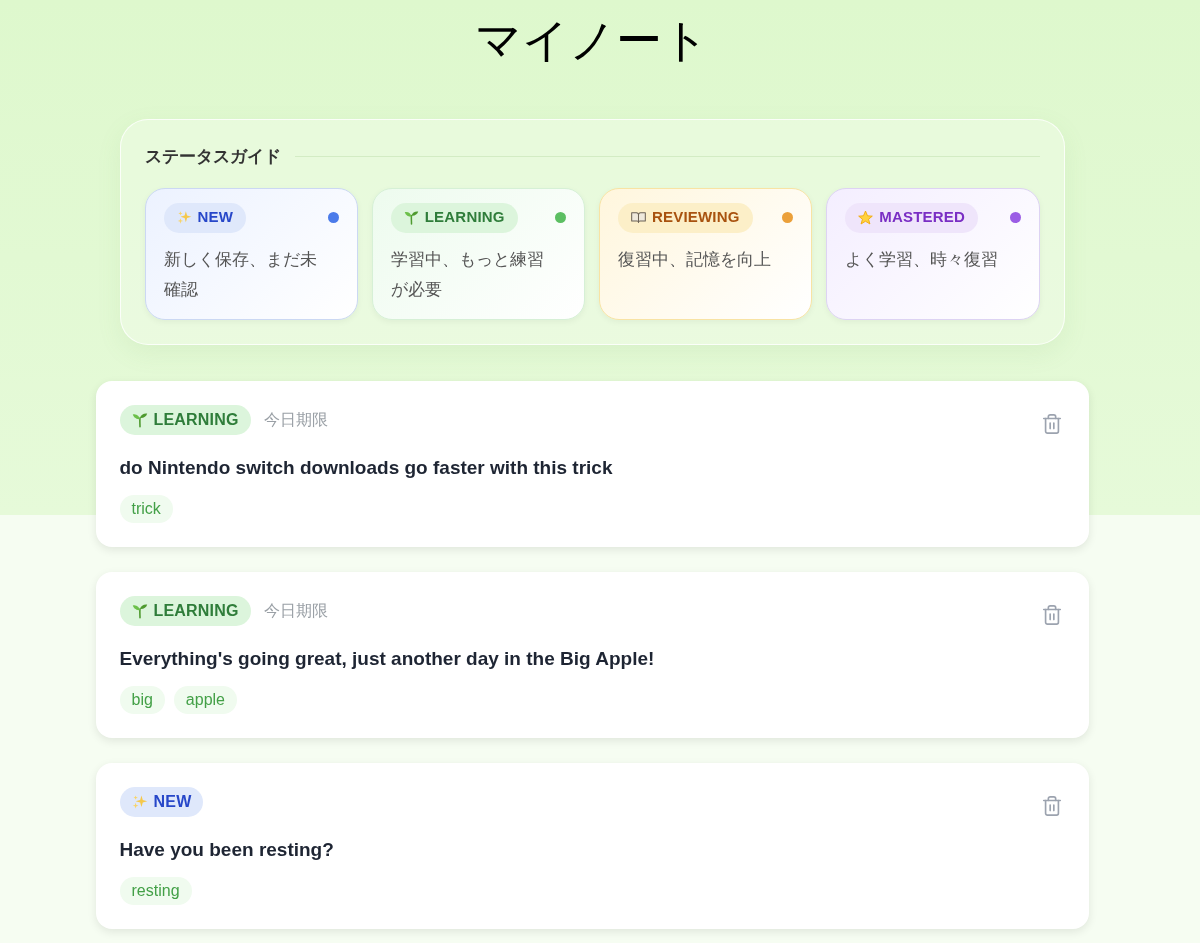 This screenshot has height=943, width=1200. Describe the element at coordinates (912, 217) in the screenshot. I see `status-badge: MASTERED` at that location.